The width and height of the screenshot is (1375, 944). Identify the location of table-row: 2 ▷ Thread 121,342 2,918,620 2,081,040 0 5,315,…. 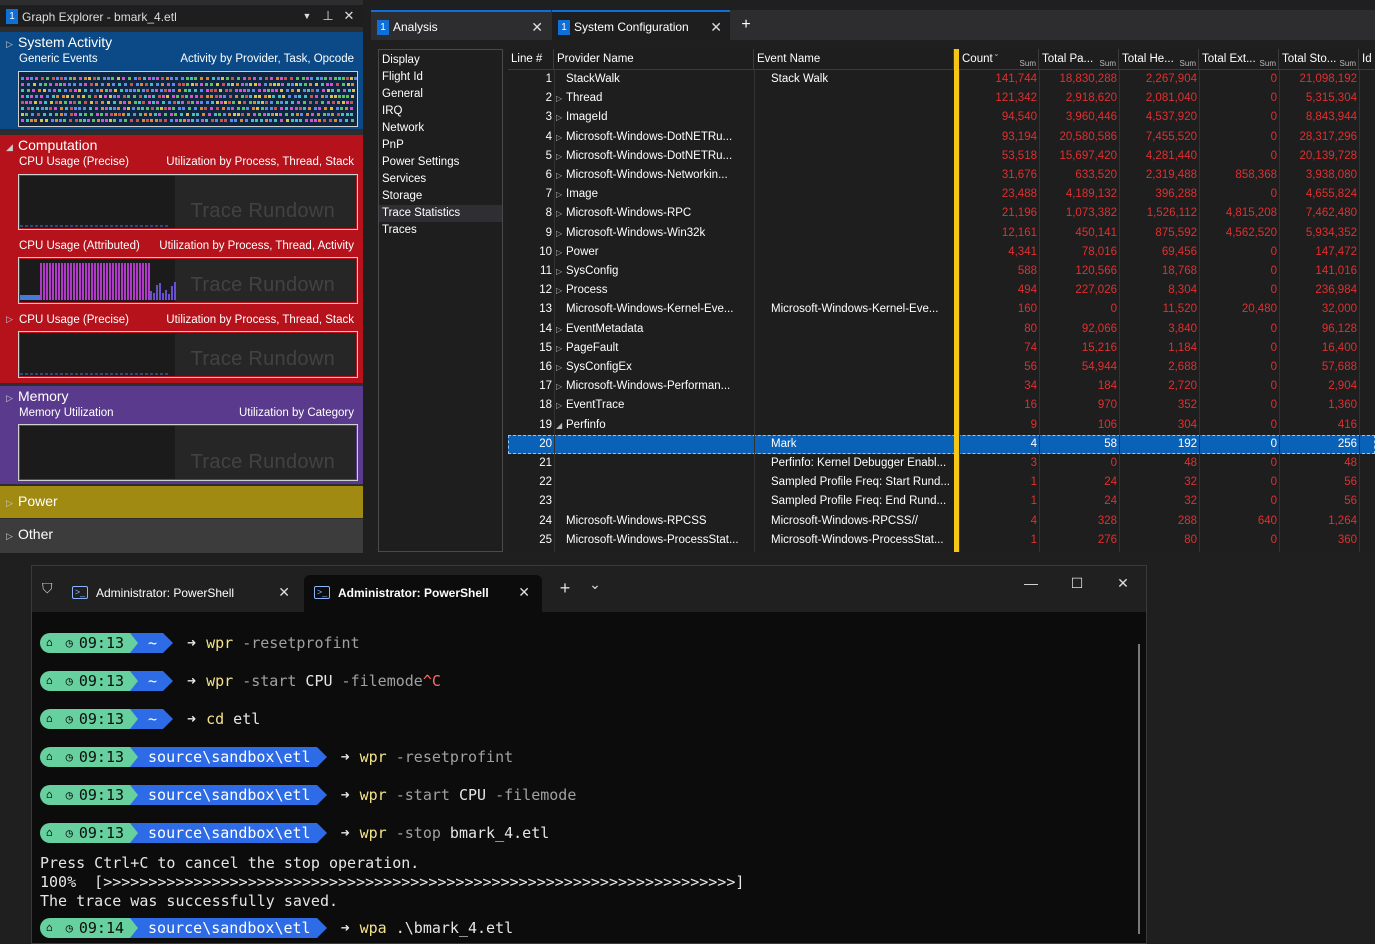
(941, 98).